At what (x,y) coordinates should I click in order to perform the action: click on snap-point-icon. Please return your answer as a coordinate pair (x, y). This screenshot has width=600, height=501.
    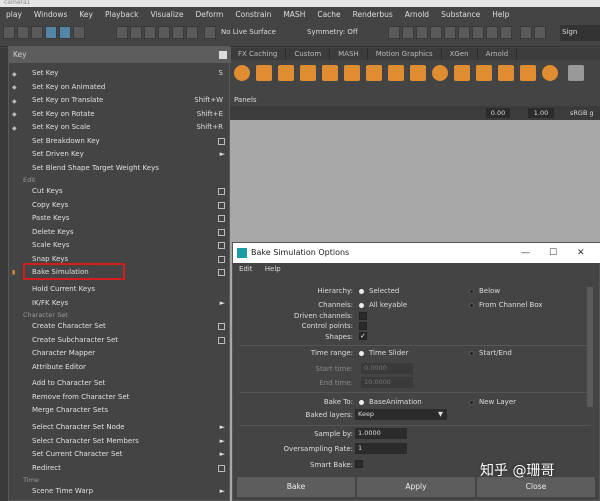
    Looking at the image, I should click on (164, 32).